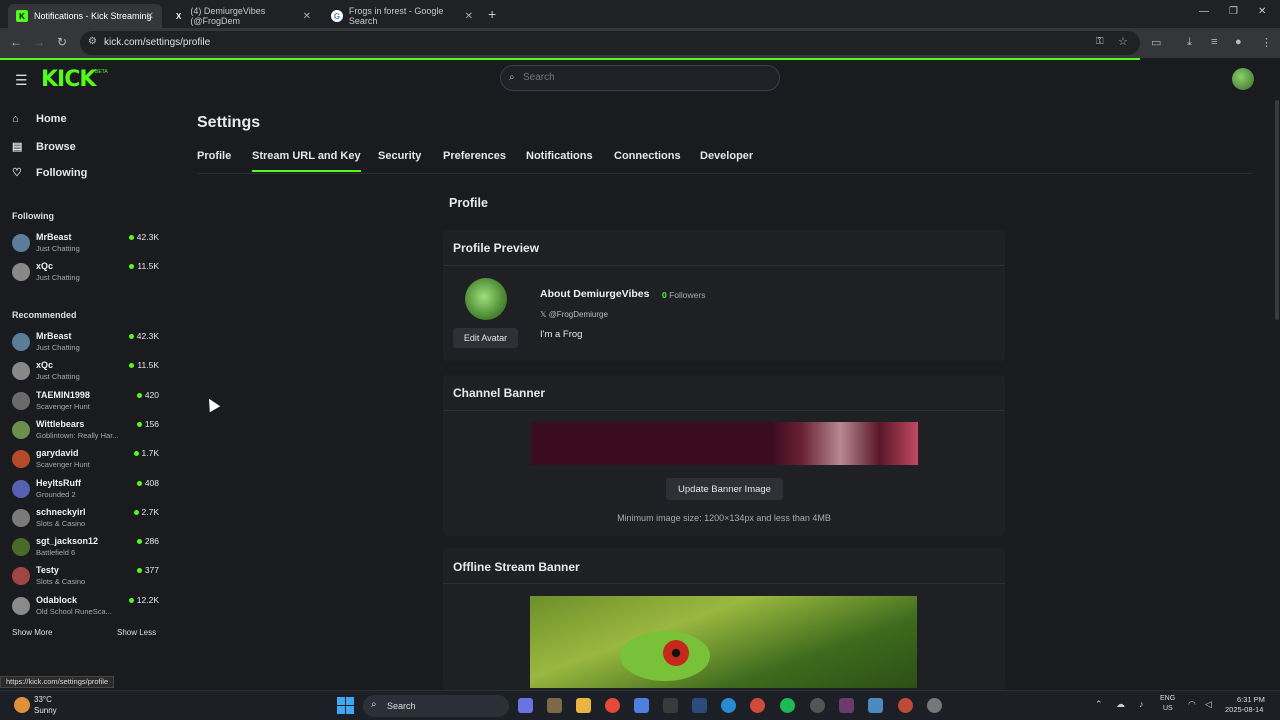 The height and width of the screenshot is (720, 1280). What do you see at coordinates (131, 600) in the screenshot?
I see `live-dot-icon` at bounding box center [131, 600].